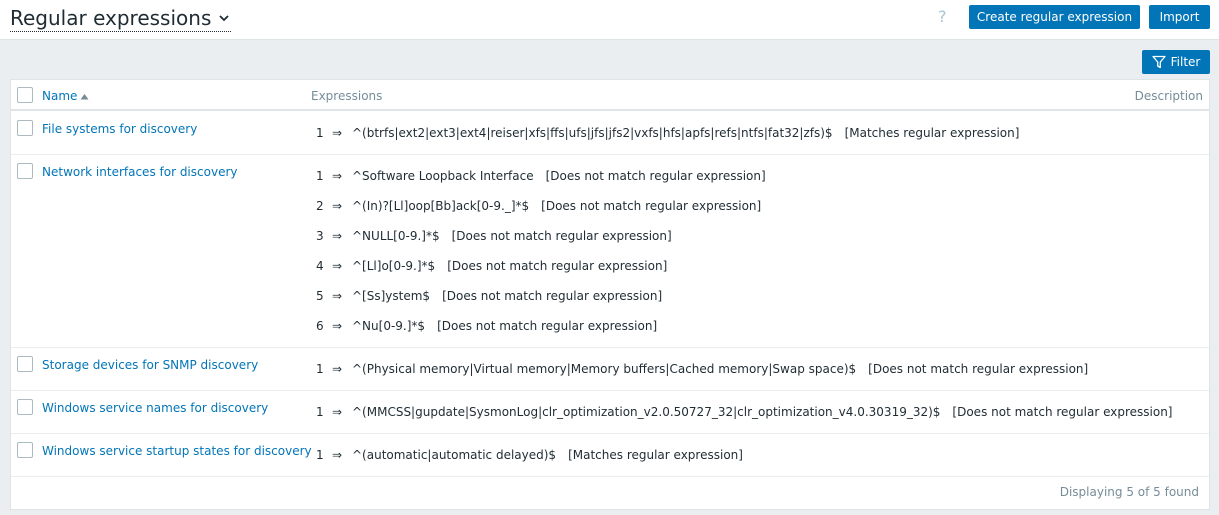 The width and height of the screenshot is (1219, 515). What do you see at coordinates (320, 266) in the screenshot?
I see `expression-number: 4` at bounding box center [320, 266].